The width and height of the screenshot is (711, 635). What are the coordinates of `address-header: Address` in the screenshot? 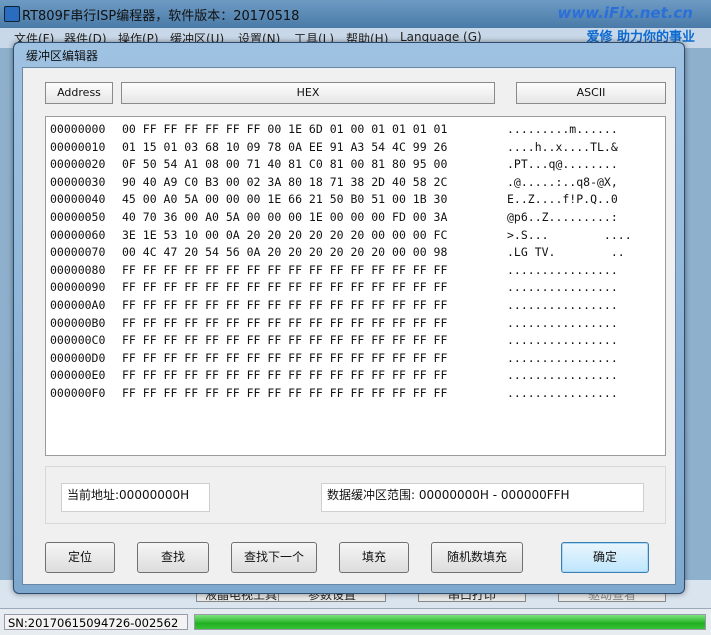 It's located at (79, 93).